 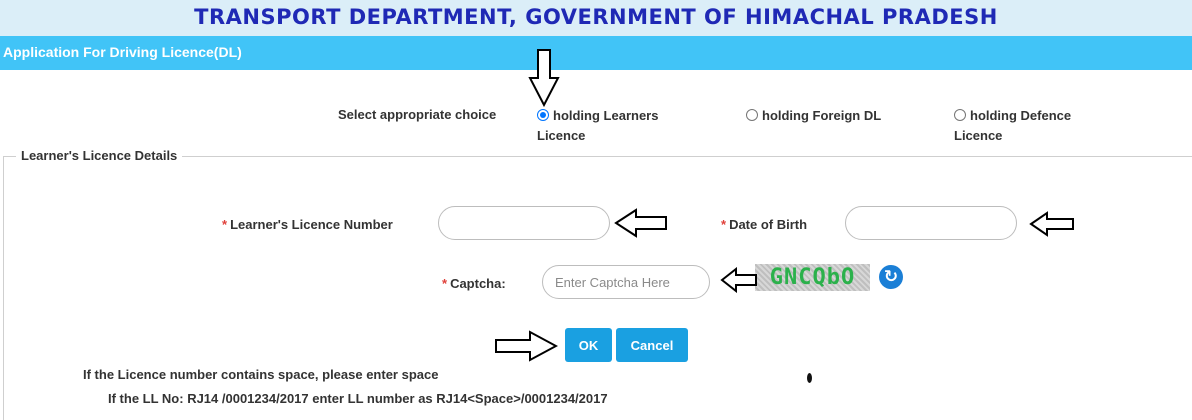 I want to click on captcha-label: * Captcha:, so click(x=474, y=283).